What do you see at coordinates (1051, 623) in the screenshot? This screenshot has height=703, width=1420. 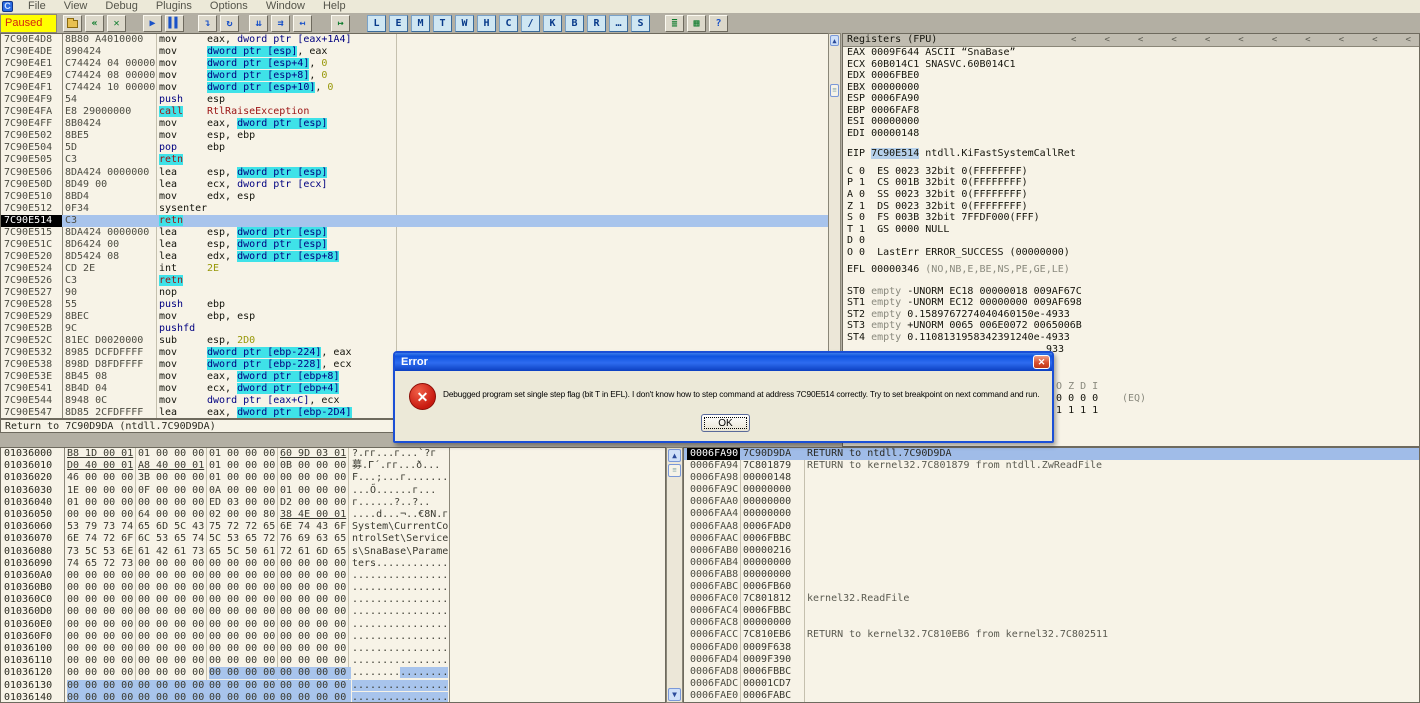 I see `stack-row: 0006FAC8 00000000` at bounding box center [1051, 623].